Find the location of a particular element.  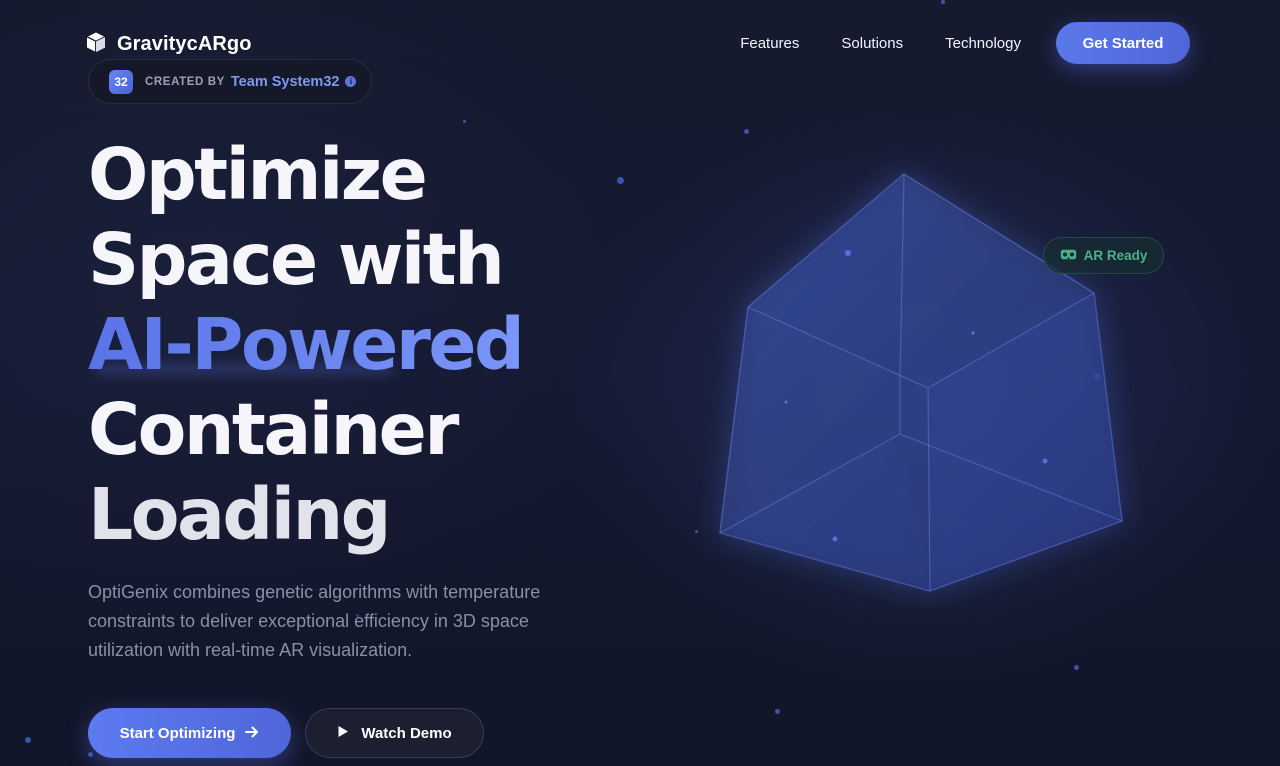

watch-demo-button: Watch Demo is located at coordinates (394, 733).